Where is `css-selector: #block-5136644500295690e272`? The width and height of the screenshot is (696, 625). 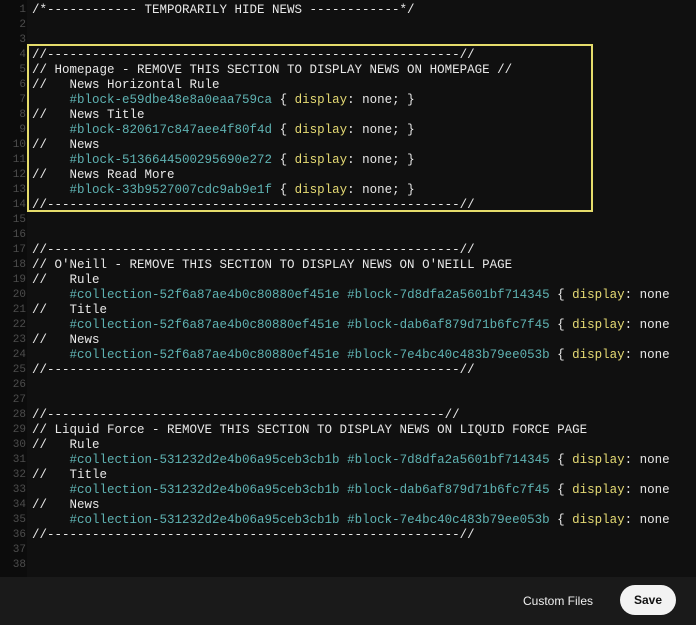 css-selector: #block-5136644500295690e272 is located at coordinates (171, 160).